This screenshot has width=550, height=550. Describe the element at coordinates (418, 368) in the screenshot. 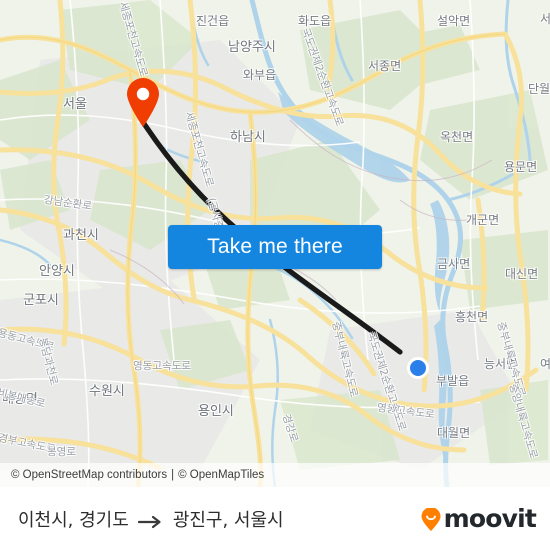

I see `origin-dot` at that location.